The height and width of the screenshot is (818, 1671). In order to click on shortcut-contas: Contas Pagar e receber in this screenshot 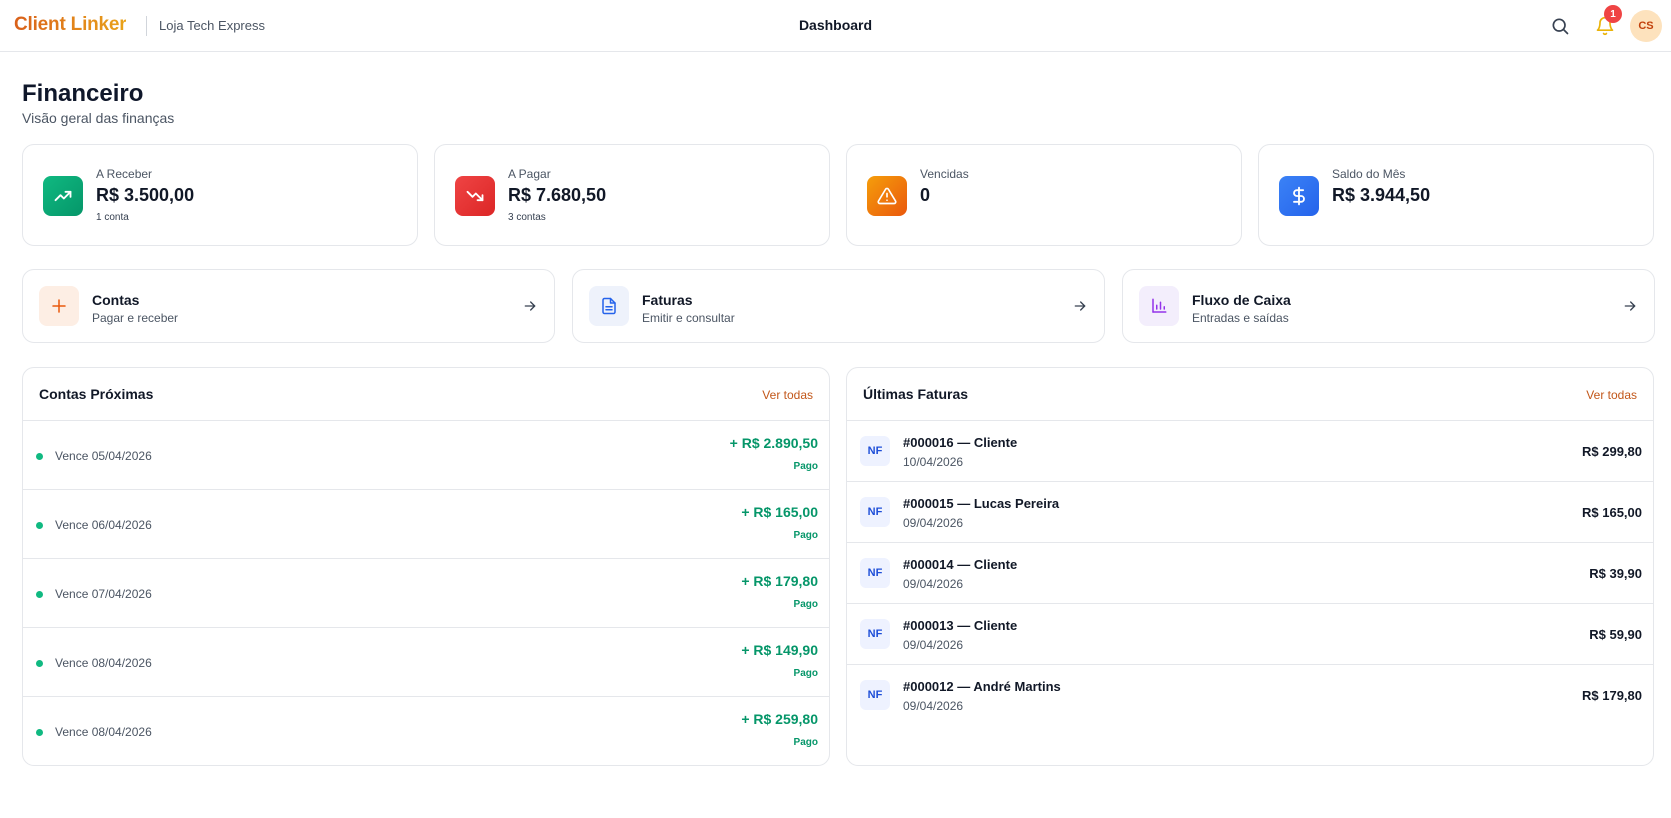, I will do `click(288, 306)`.